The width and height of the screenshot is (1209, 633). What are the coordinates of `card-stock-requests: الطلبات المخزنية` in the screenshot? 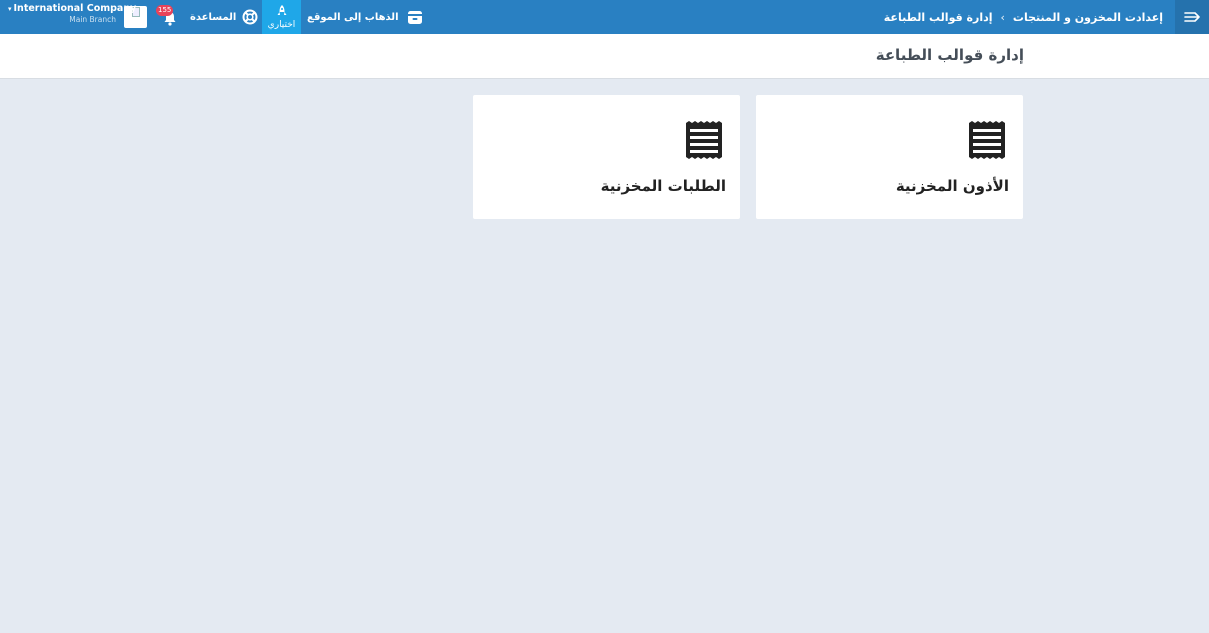 It's located at (606, 157).